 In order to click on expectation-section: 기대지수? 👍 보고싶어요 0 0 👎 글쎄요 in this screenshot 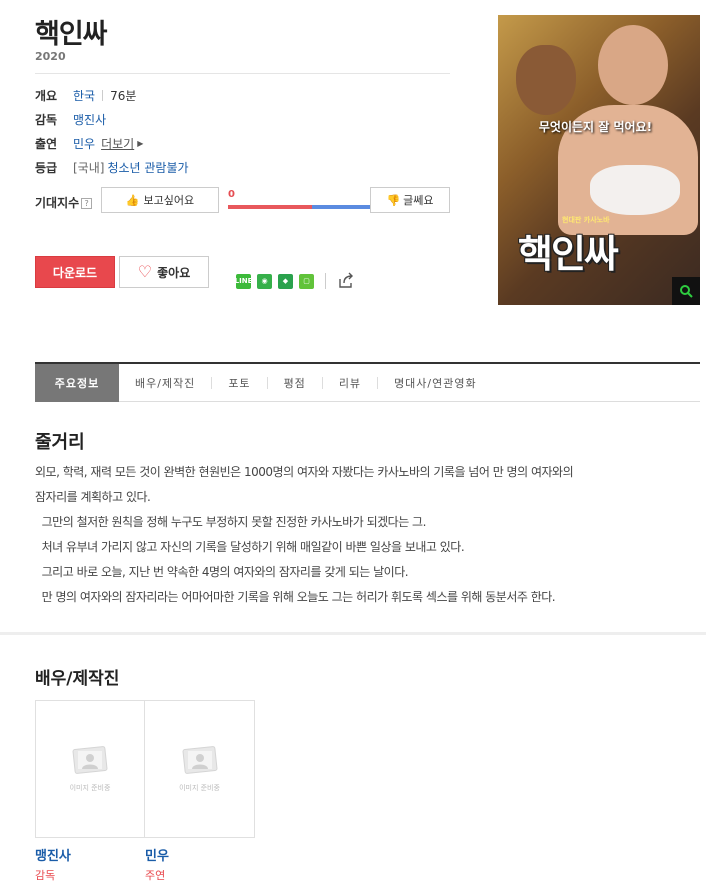, I will do `click(242, 201)`.